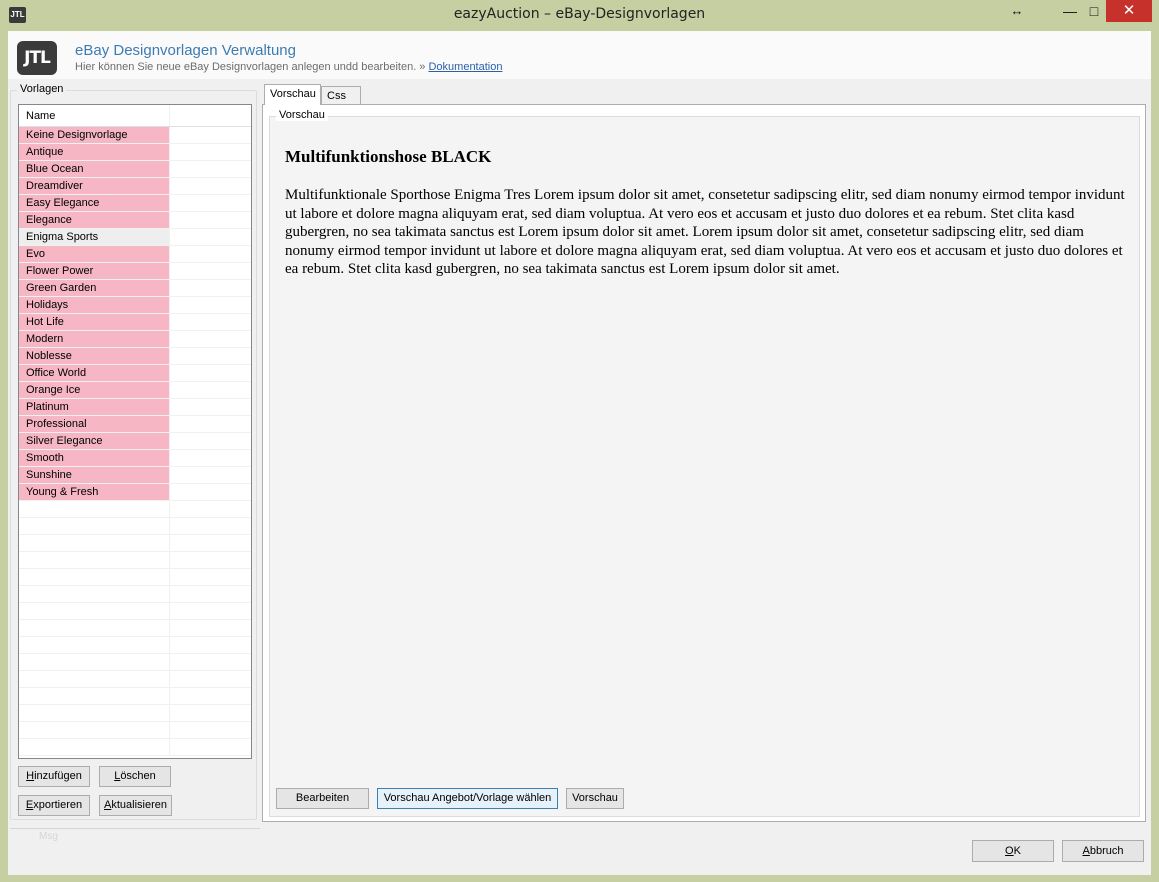  I want to click on template-row: Noblesse, so click(135, 356).